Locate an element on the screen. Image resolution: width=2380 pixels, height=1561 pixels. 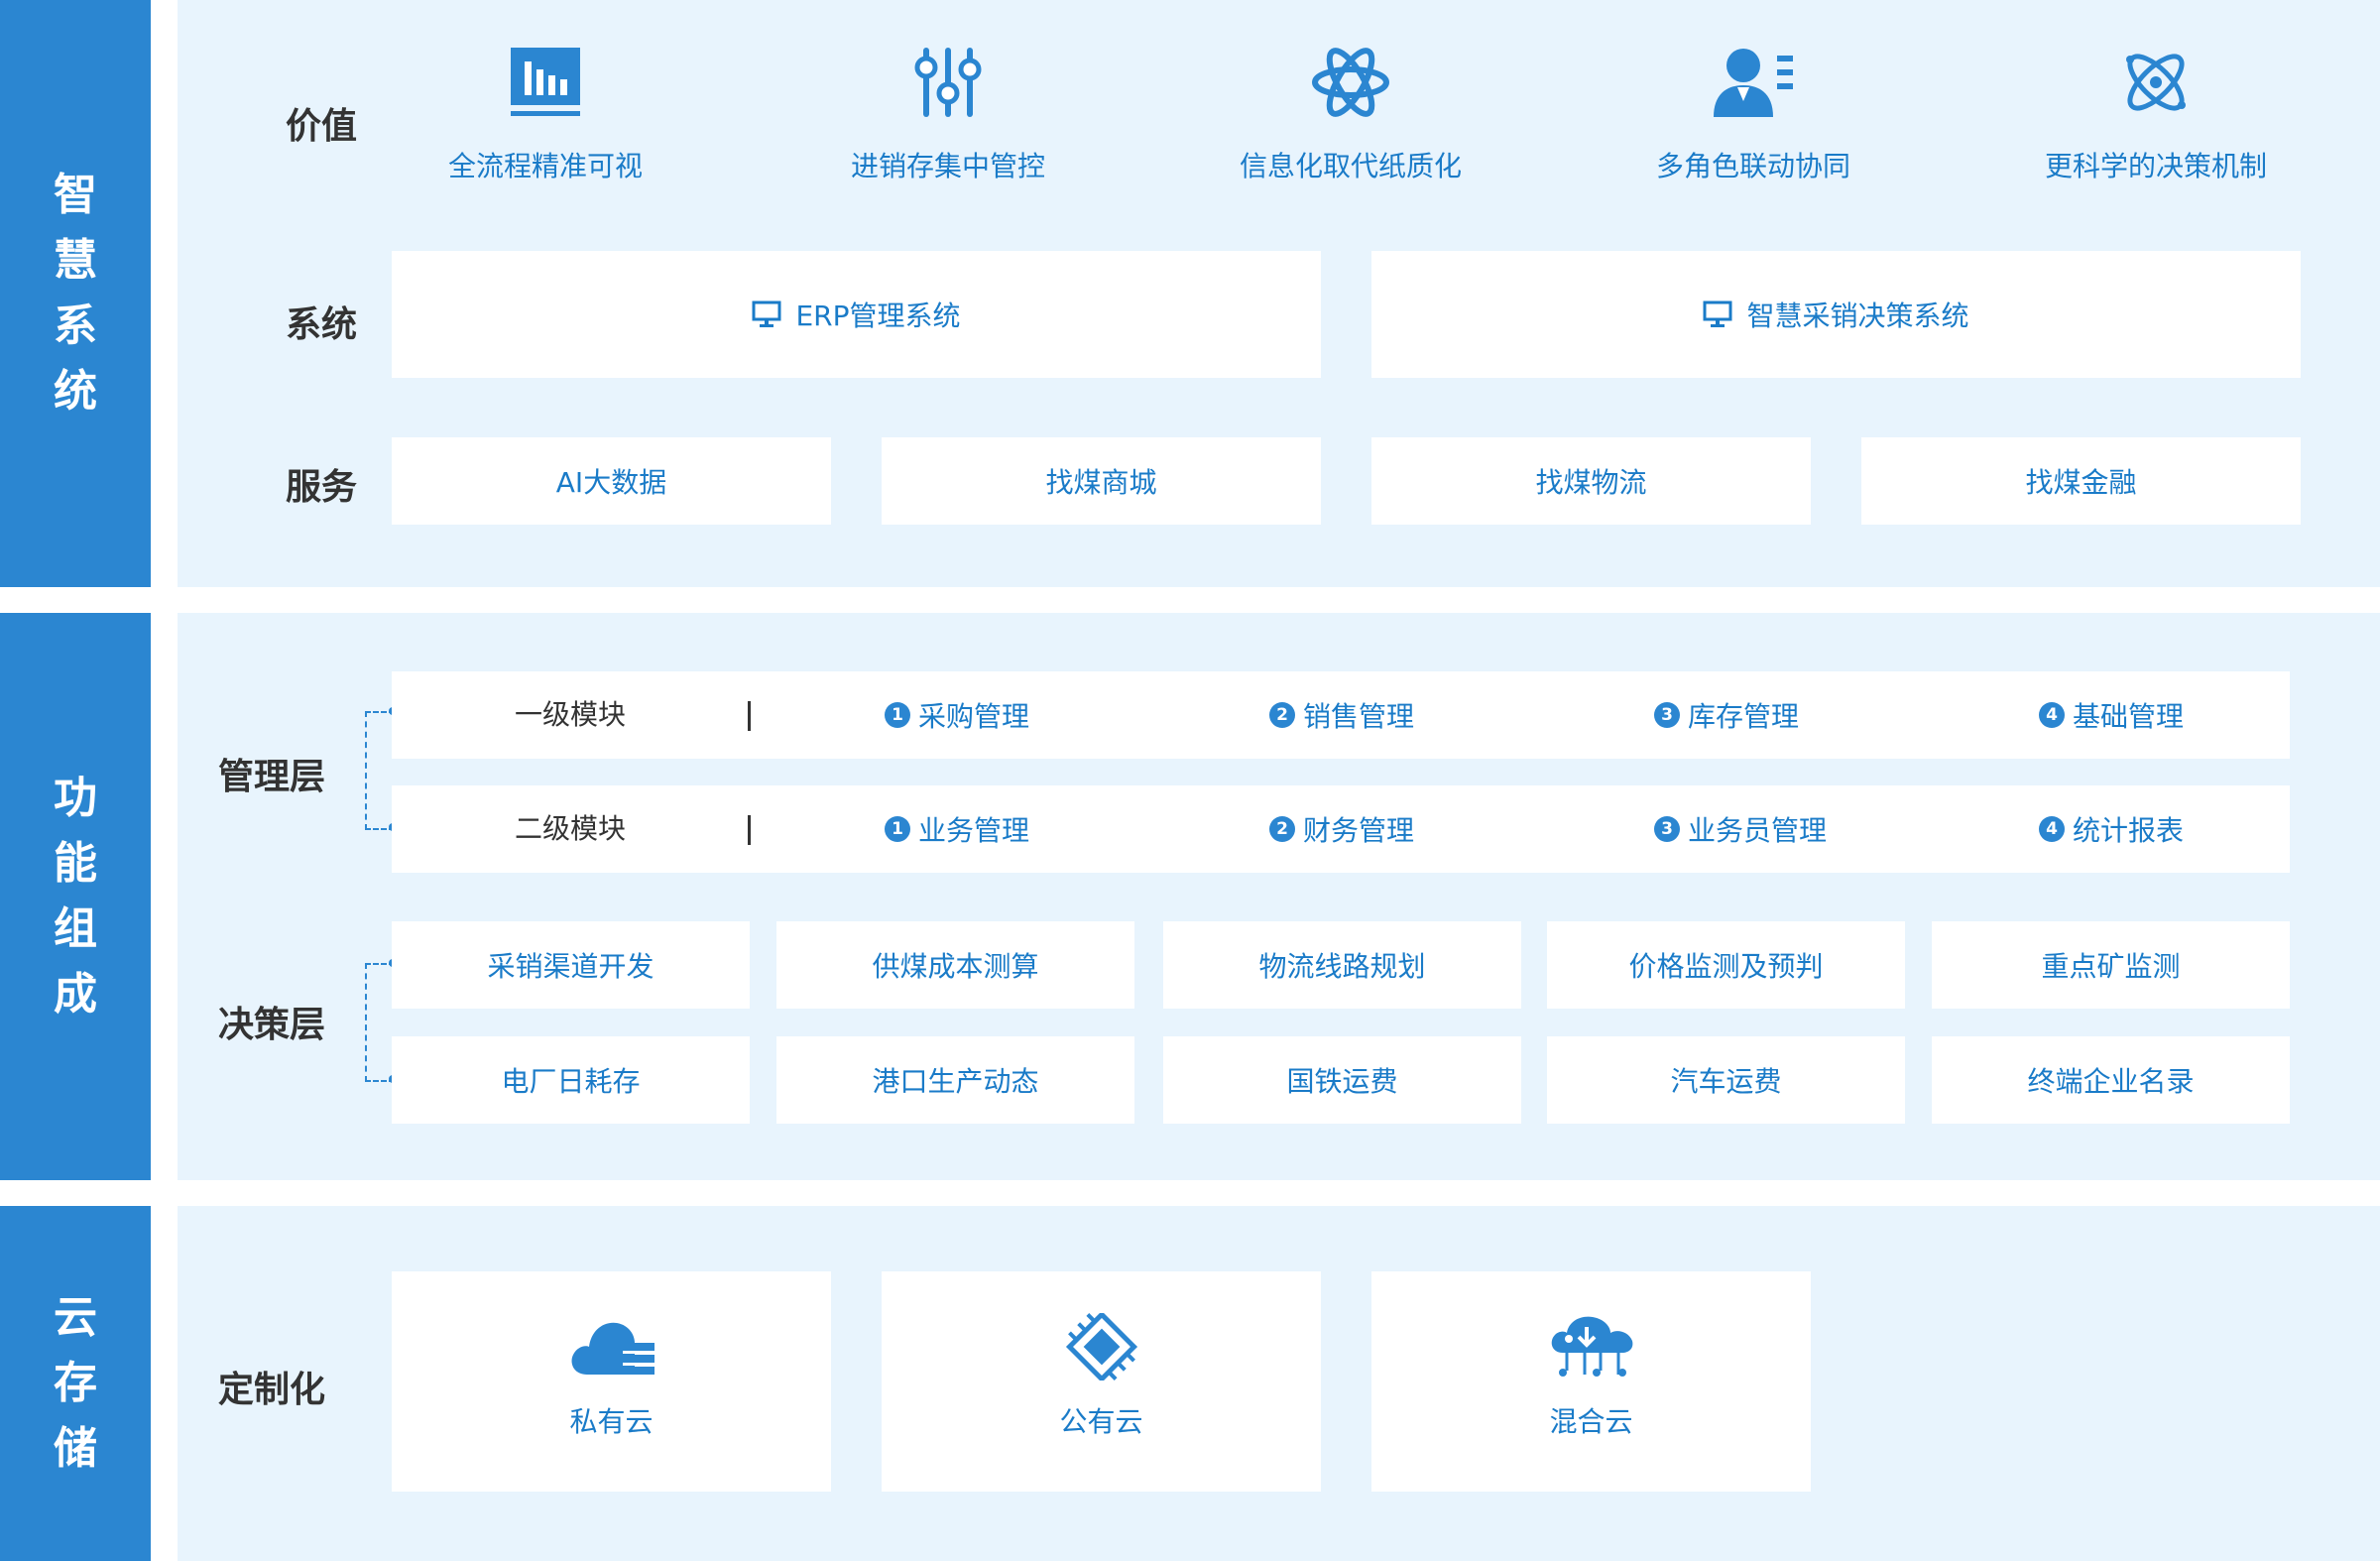
value-label-control: 进销存集中管控 is located at coordinates (947, 166).